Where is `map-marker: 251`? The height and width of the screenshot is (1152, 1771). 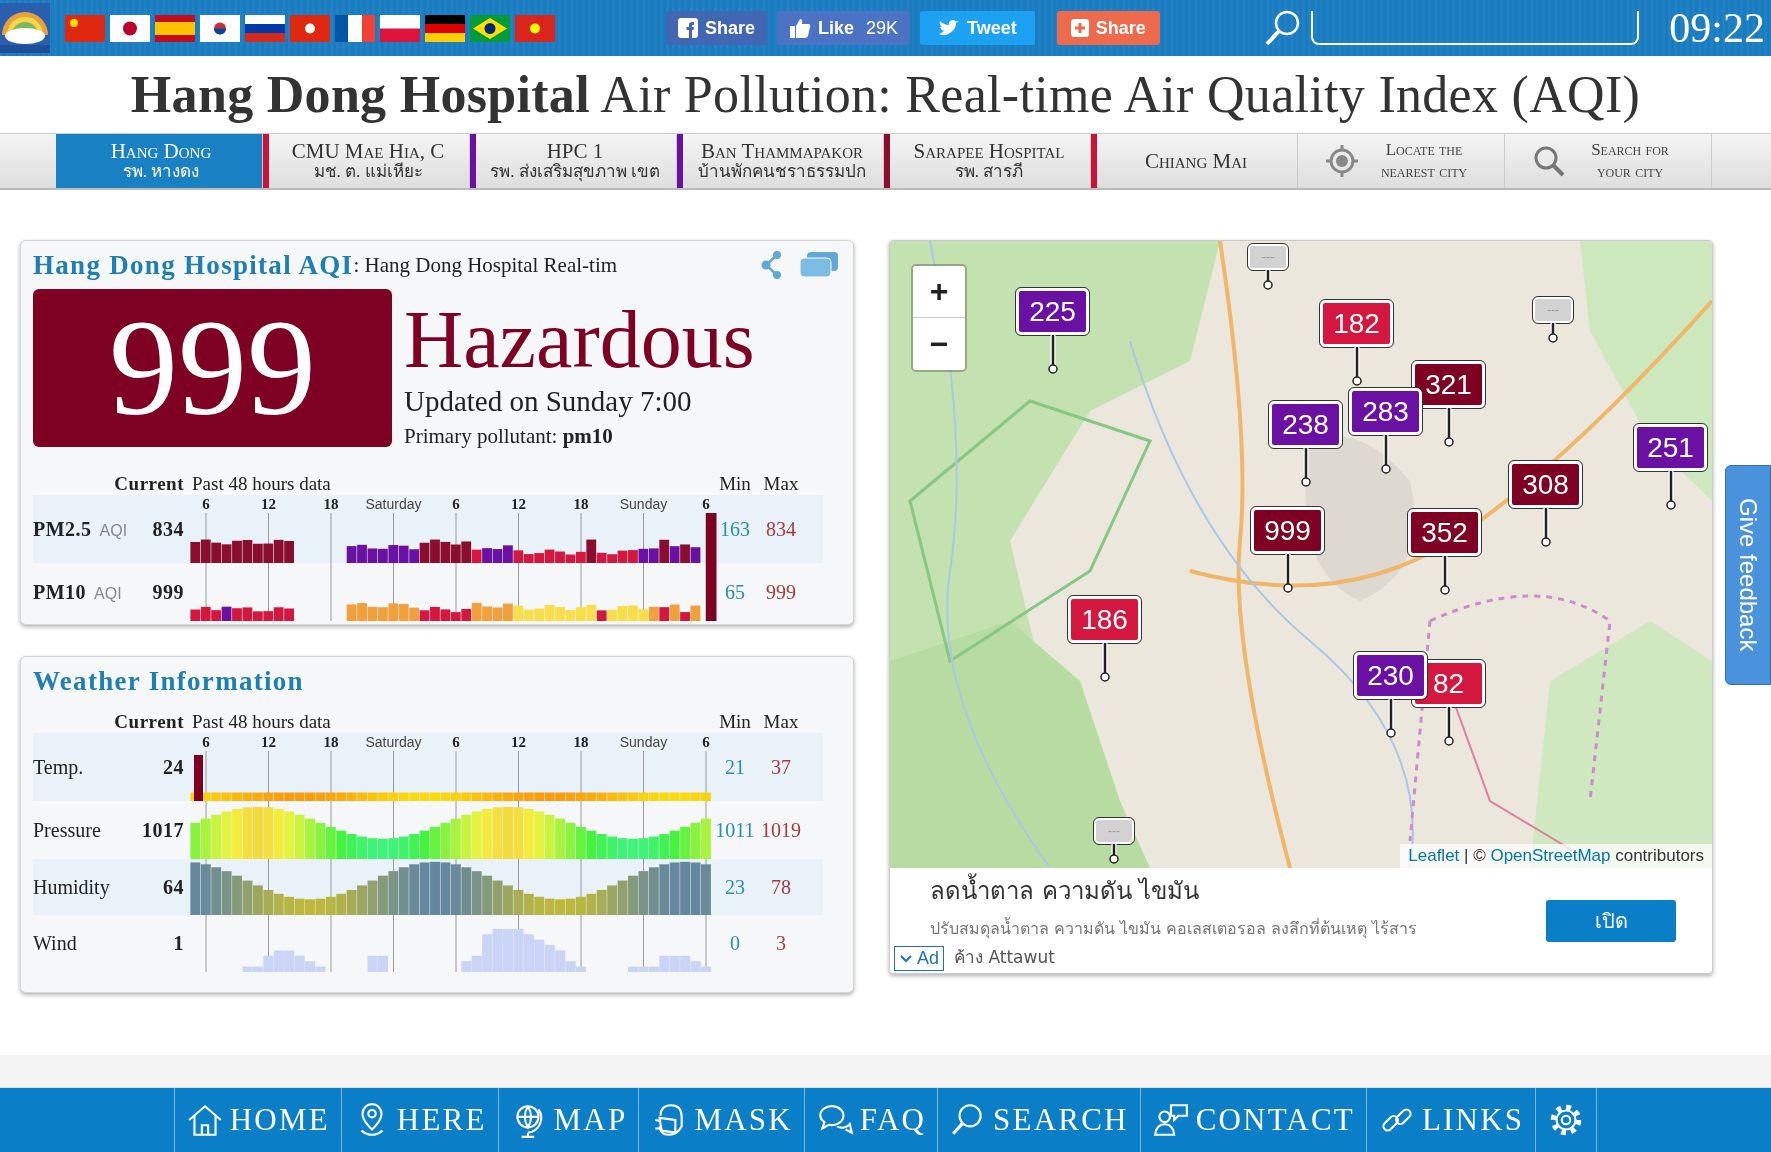 map-marker: 251 is located at coordinates (1670, 447).